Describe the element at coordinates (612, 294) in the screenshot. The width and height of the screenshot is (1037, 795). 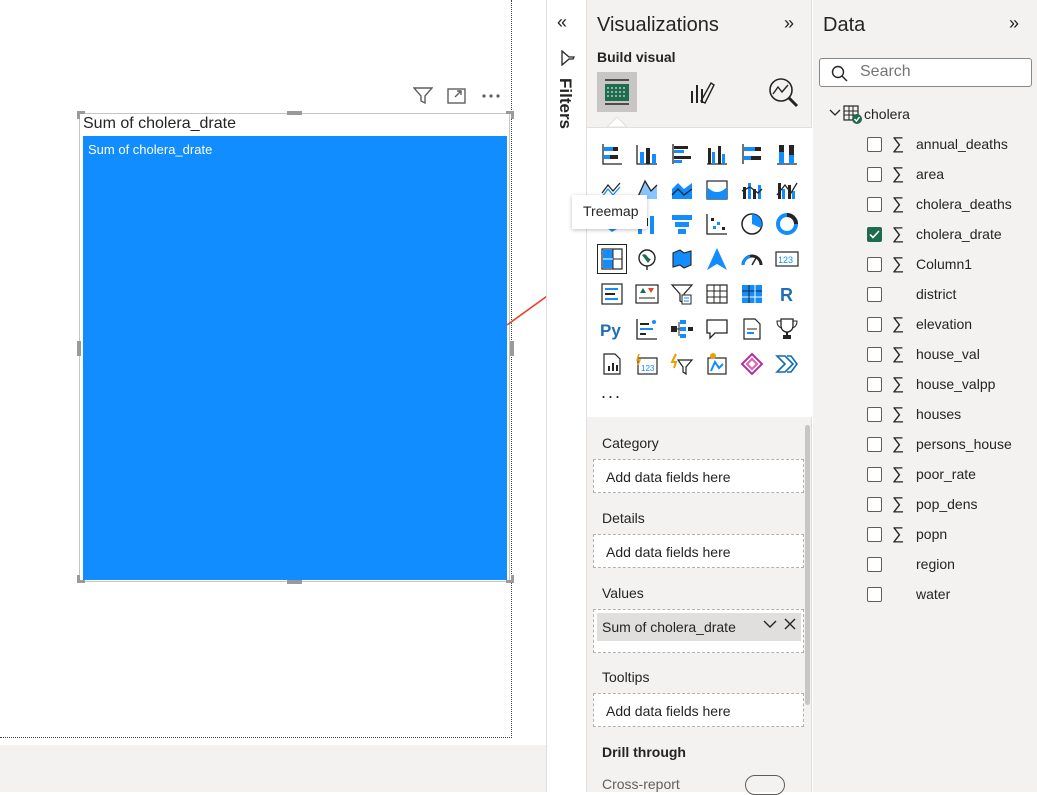
I see `multi-row-card-icon` at that location.